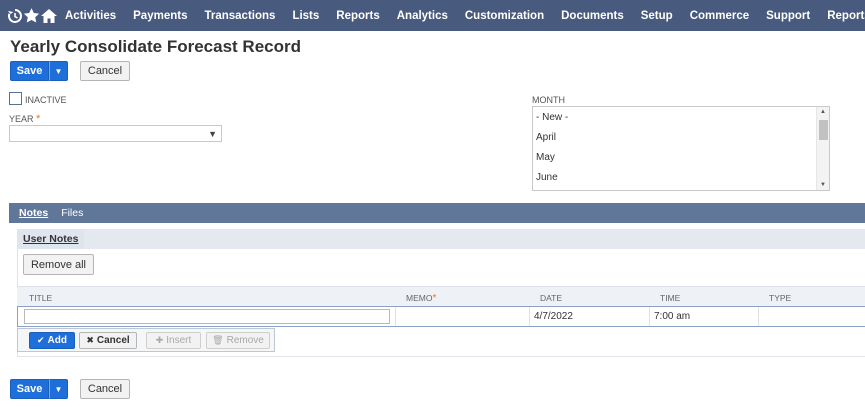 The image size is (865, 407). I want to click on inactive-label: INACTIVE, so click(46, 100).